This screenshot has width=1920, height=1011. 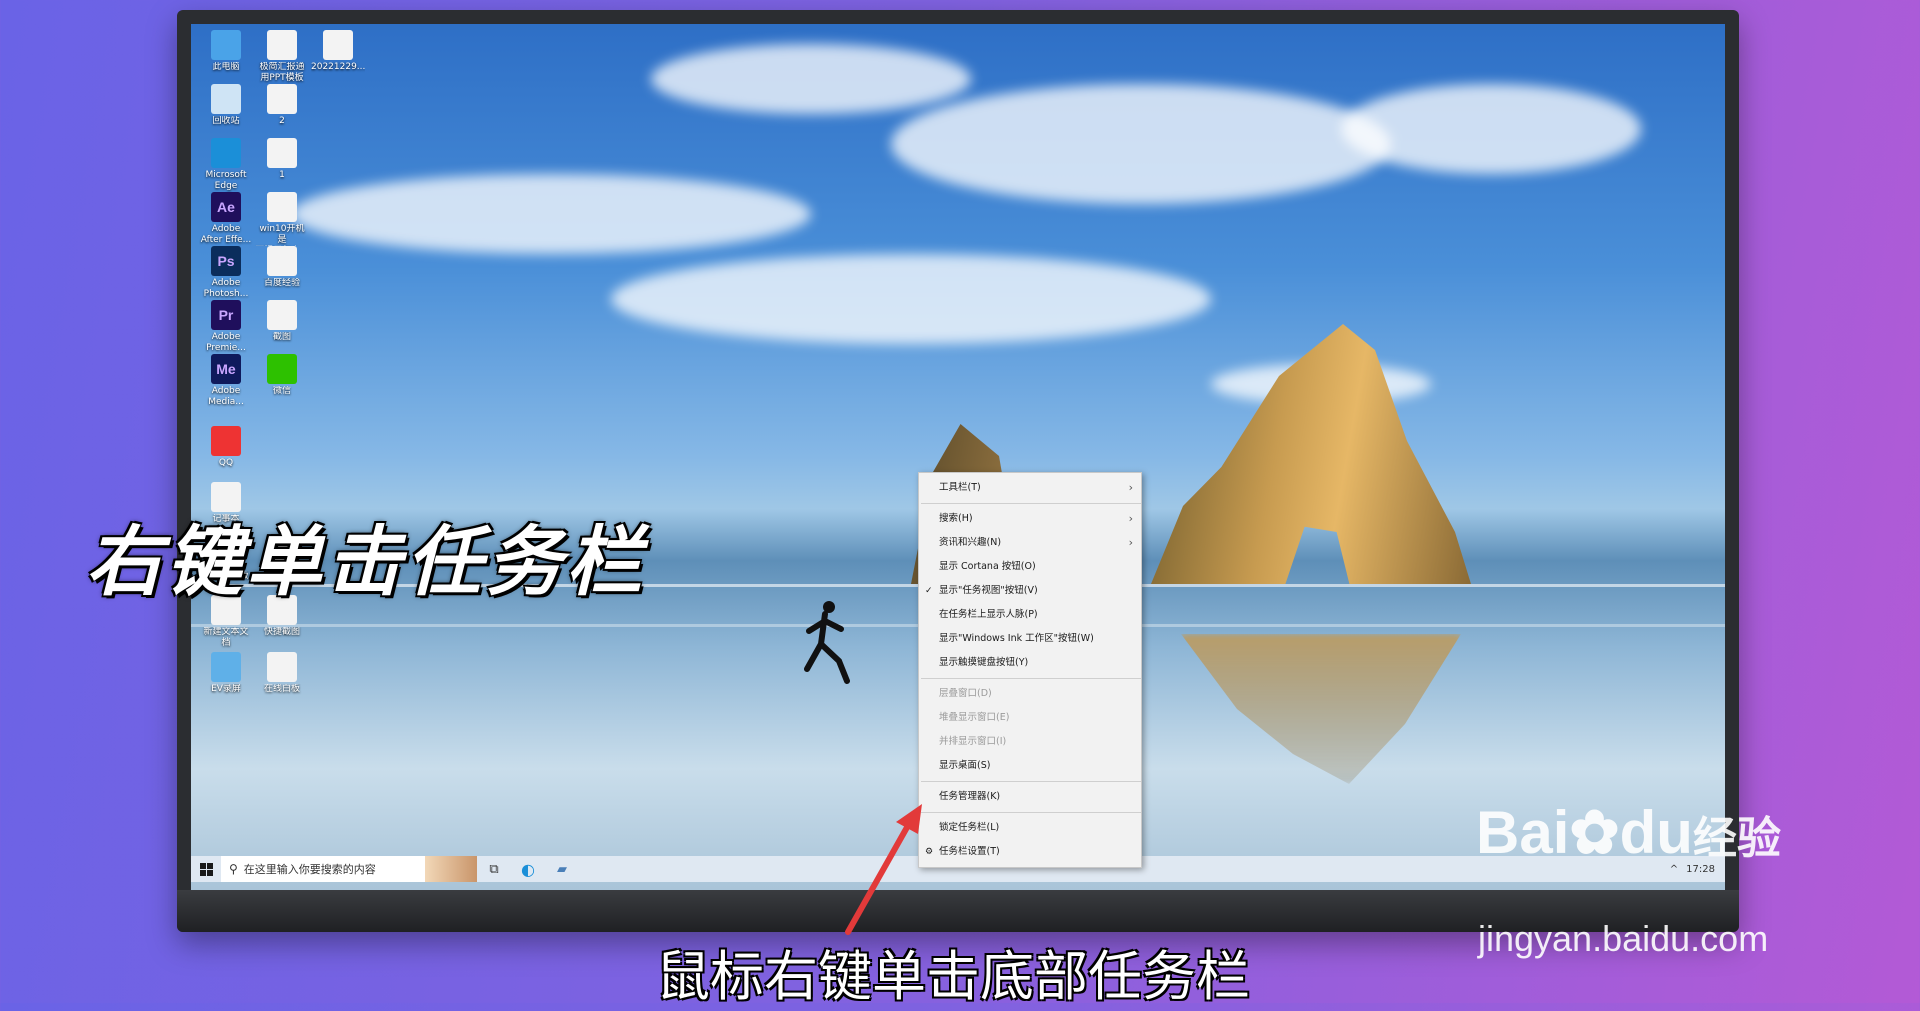 I want to click on desktop-shortcut-label: 快捷截图, so click(x=281, y=632).